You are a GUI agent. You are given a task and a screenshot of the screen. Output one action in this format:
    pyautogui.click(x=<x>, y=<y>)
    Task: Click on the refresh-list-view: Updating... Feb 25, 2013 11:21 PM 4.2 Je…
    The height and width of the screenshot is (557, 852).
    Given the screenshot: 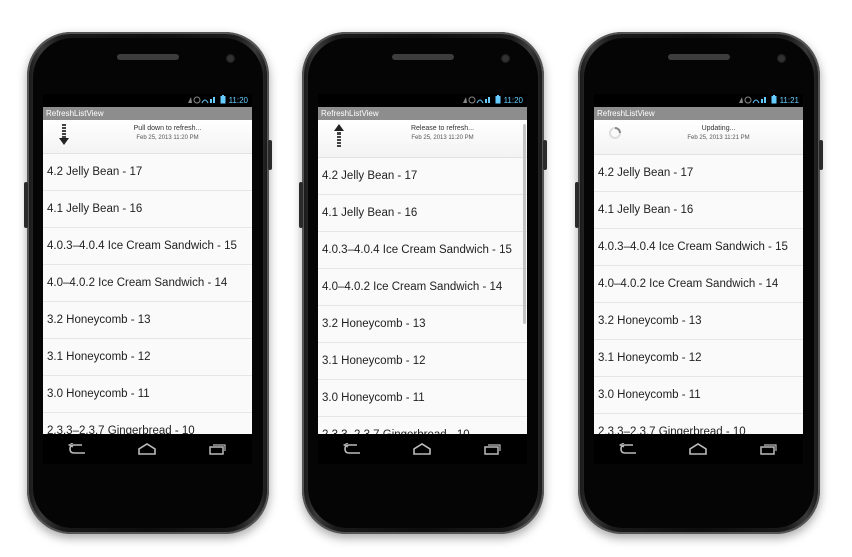 What is the action you would take?
    pyautogui.click(x=698, y=277)
    